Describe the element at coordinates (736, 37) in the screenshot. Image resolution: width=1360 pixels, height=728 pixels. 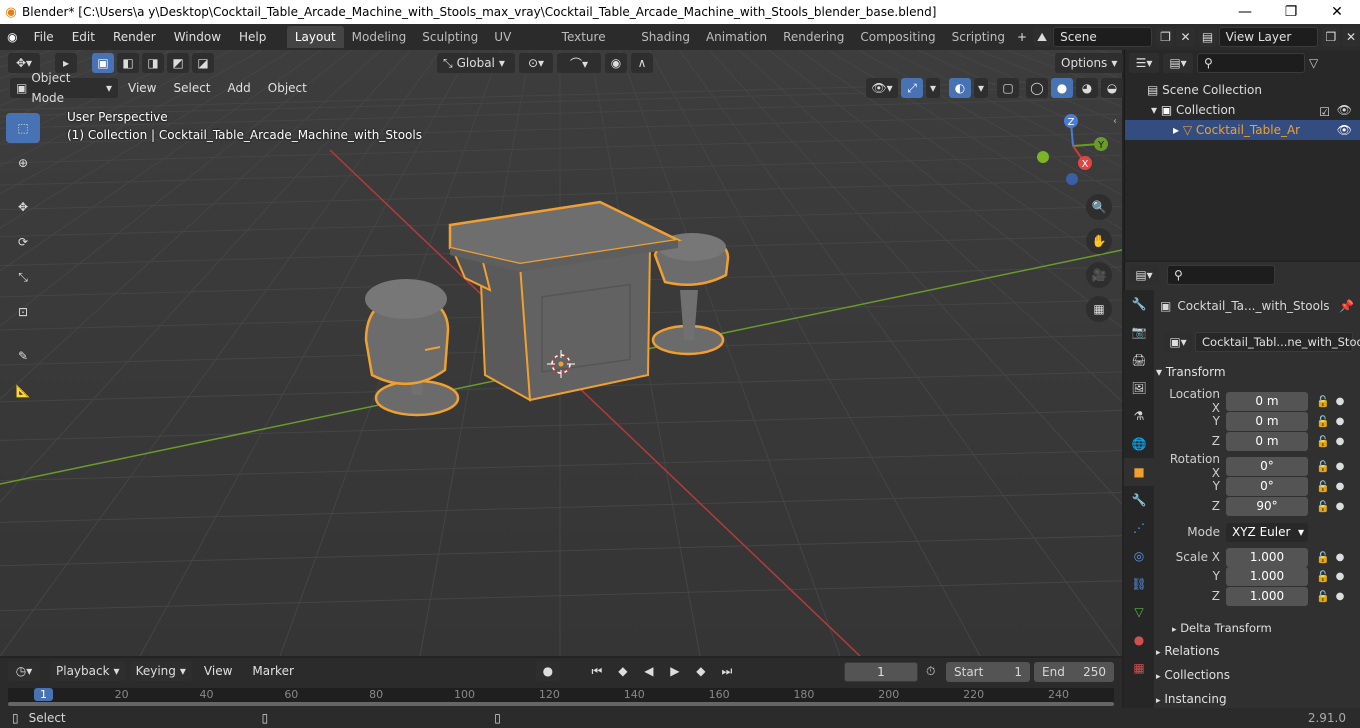
I see `tab-animation: Animation` at that location.